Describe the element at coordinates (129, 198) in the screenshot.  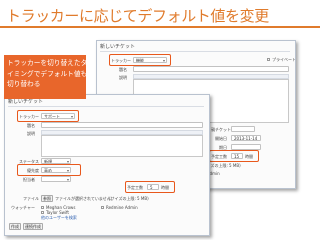
I see `file-size-note: (サイズの上限: 5 MB)` at that location.